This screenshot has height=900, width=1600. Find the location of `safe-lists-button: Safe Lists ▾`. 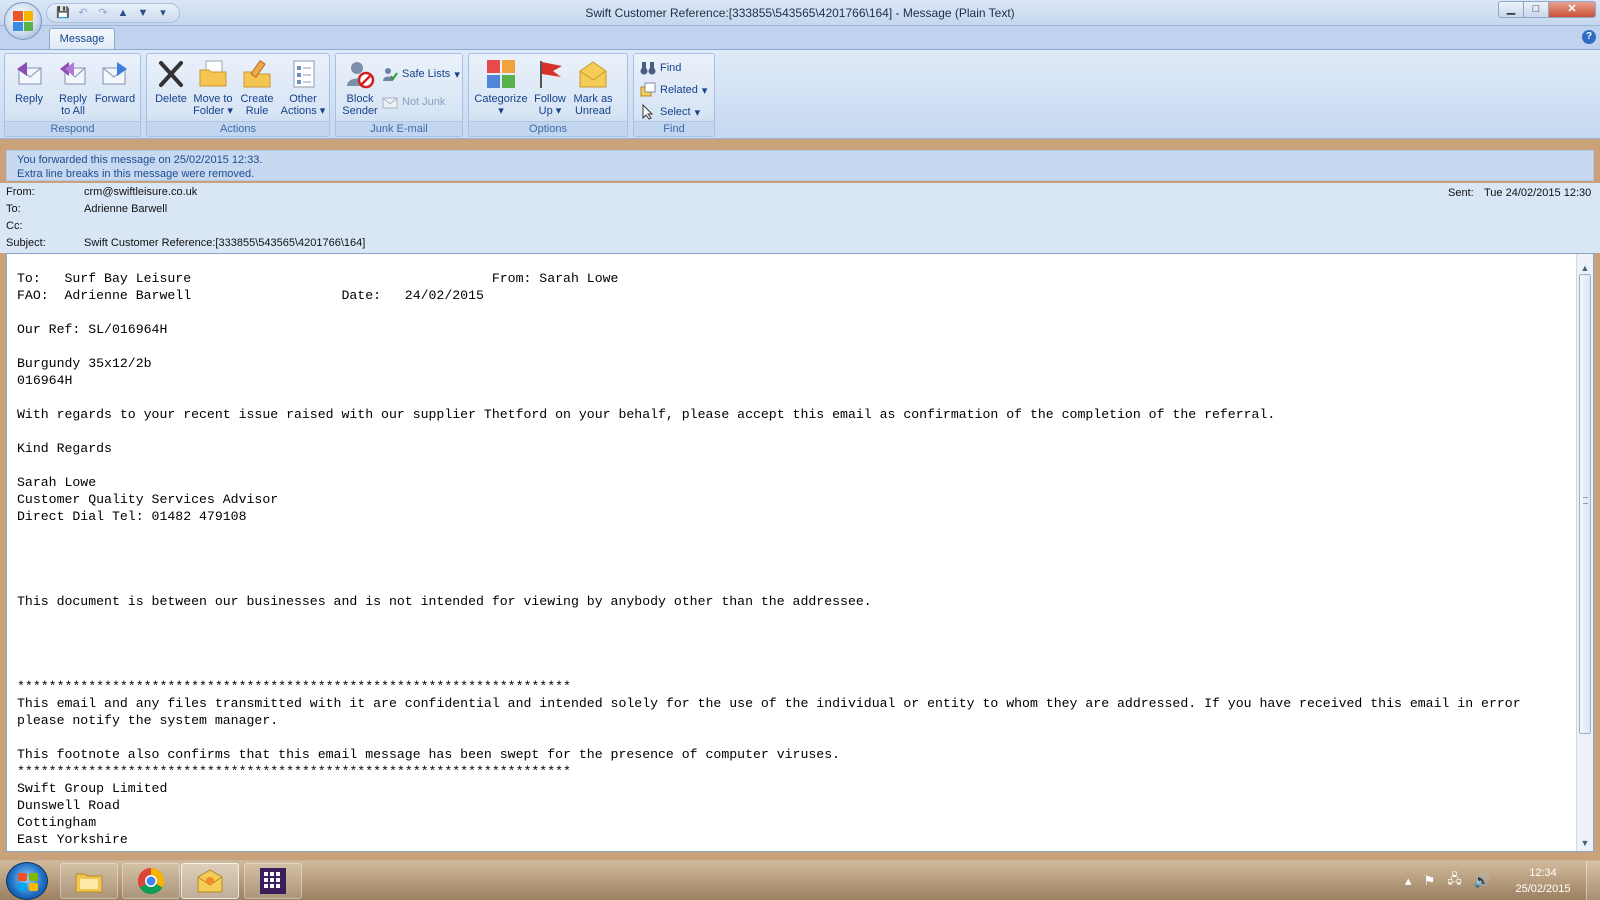

safe-lists-button: Safe Lists ▾ is located at coordinates (421, 74).